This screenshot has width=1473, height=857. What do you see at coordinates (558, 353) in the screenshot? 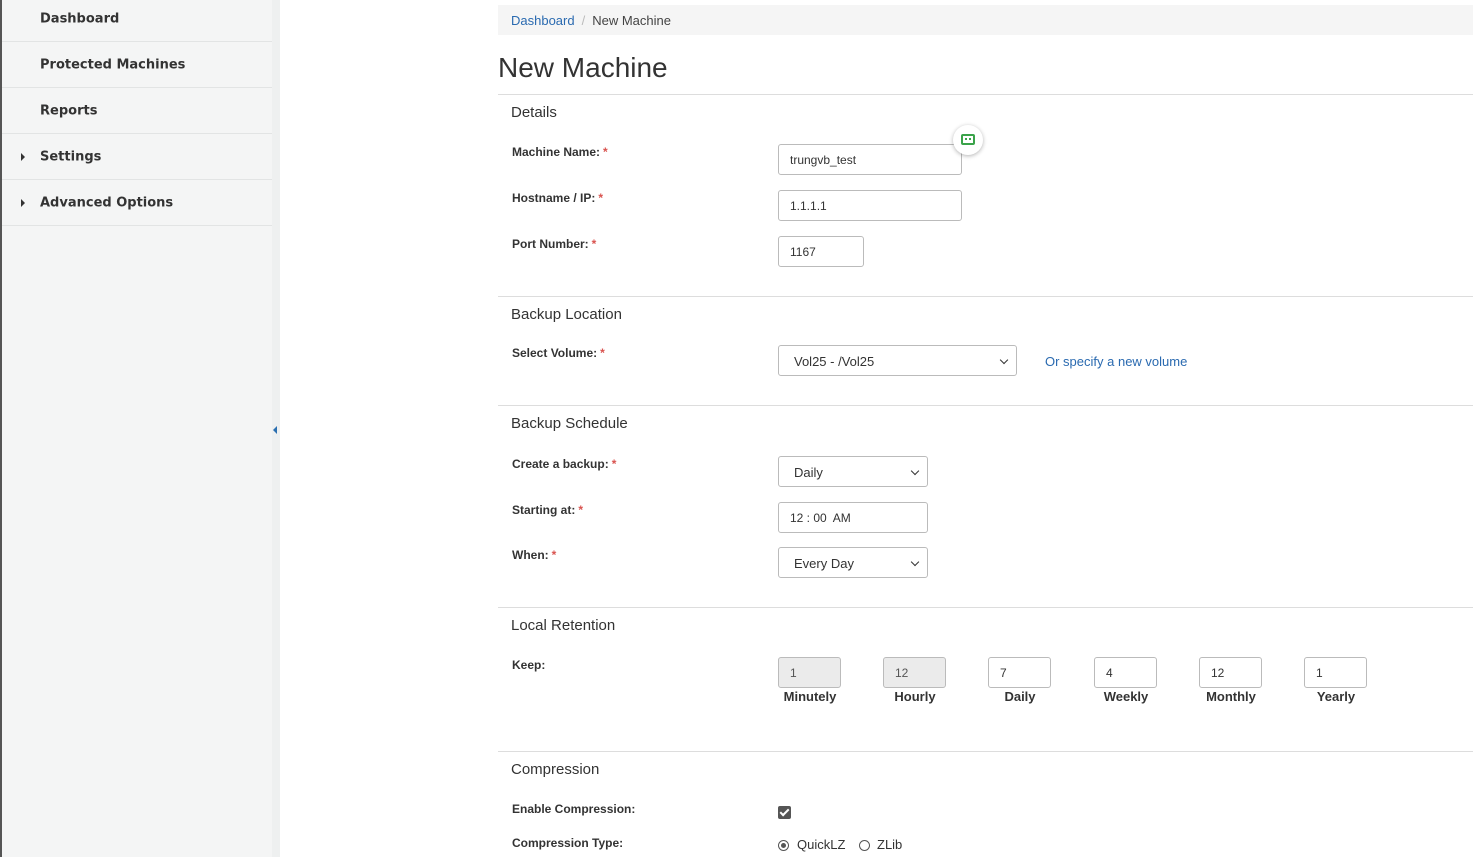
I see `select-volume-label: Select Volume: *` at bounding box center [558, 353].